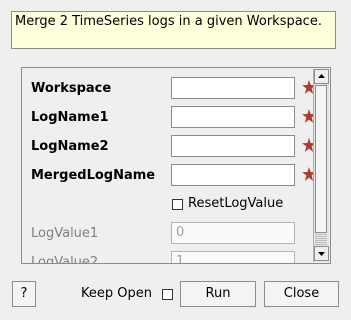 Image resolution: width=351 pixels, height=320 pixels. Describe the element at coordinates (233, 233) in the screenshot. I see `logvalue1-field: 0` at that location.